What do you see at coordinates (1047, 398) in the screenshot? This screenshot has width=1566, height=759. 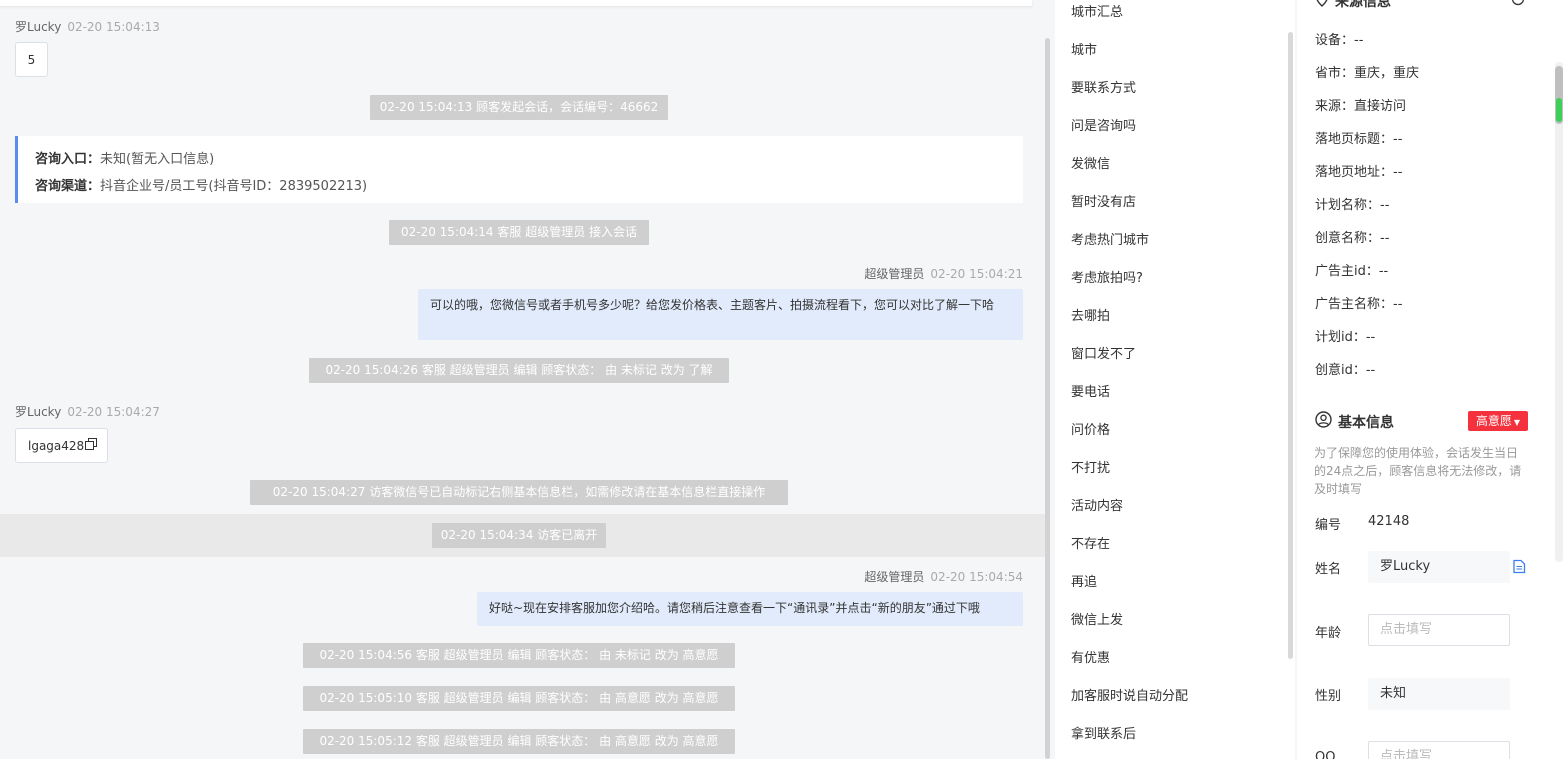 I see `chat-scrollbar` at bounding box center [1047, 398].